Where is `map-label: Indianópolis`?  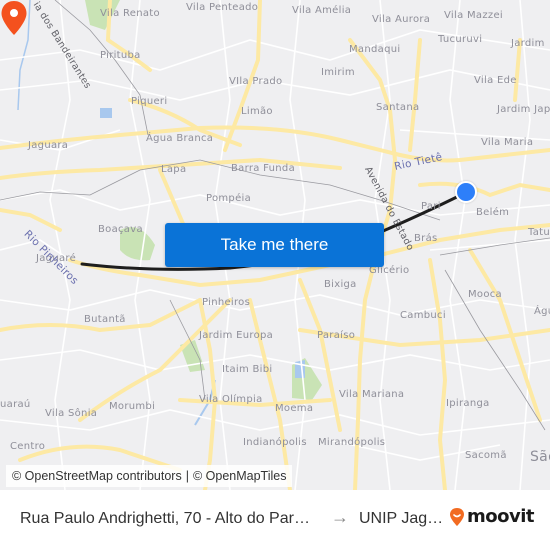
map-label: Indianópolis is located at coordinates (275, 442).